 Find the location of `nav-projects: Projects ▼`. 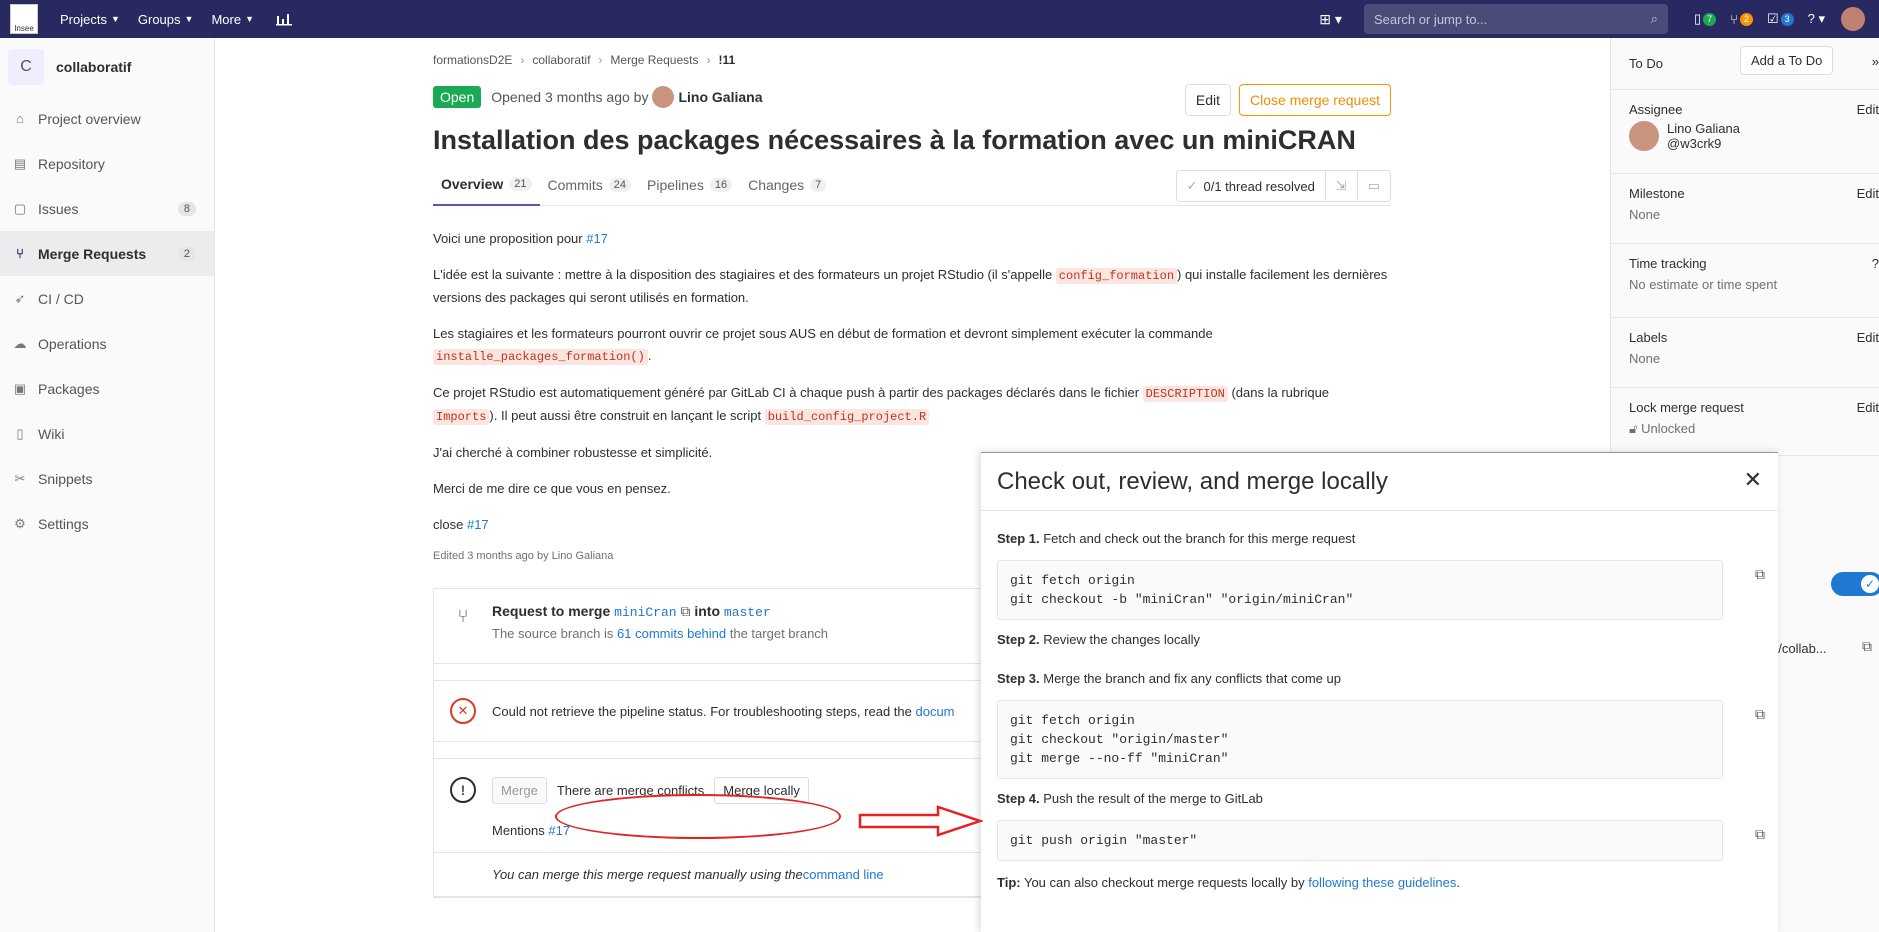

nav-projects: Projects ▼ is located at coordinates (90, 19).